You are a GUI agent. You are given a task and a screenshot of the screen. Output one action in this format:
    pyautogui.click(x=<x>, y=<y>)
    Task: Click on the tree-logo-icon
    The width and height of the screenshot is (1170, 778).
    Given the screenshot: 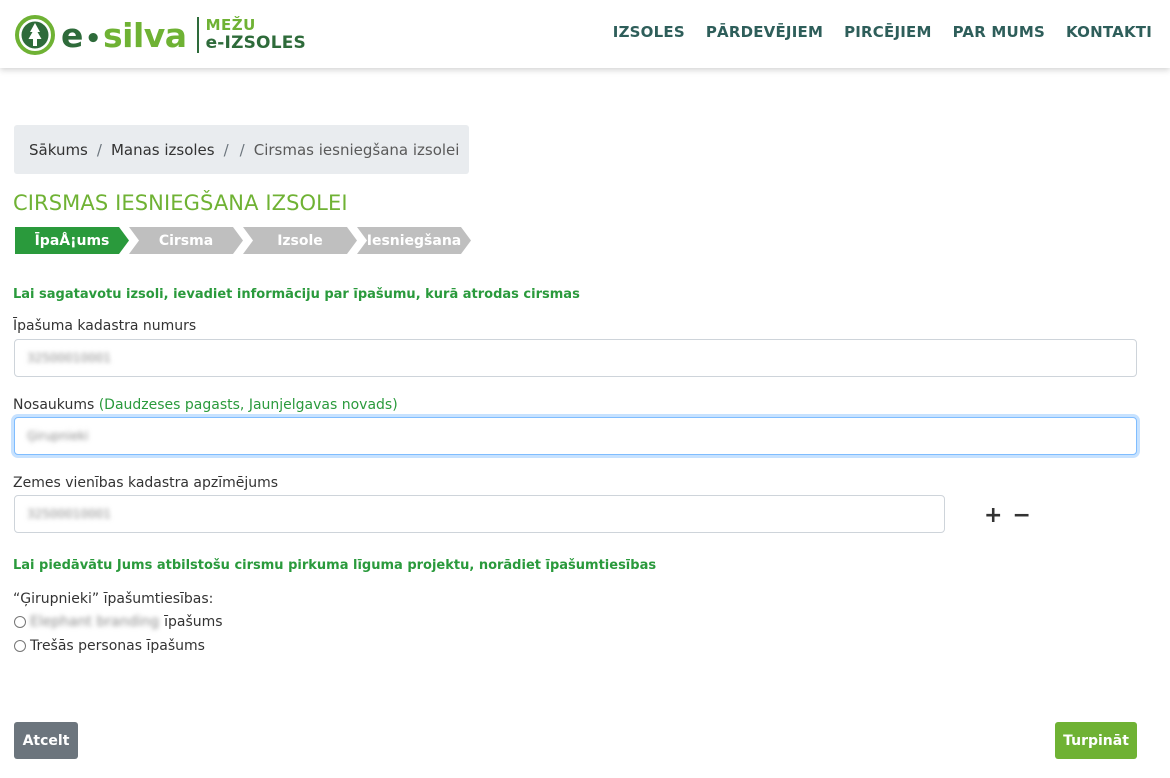 What is the action you would take?
    pyautogui.click(x=35, y=35)
    